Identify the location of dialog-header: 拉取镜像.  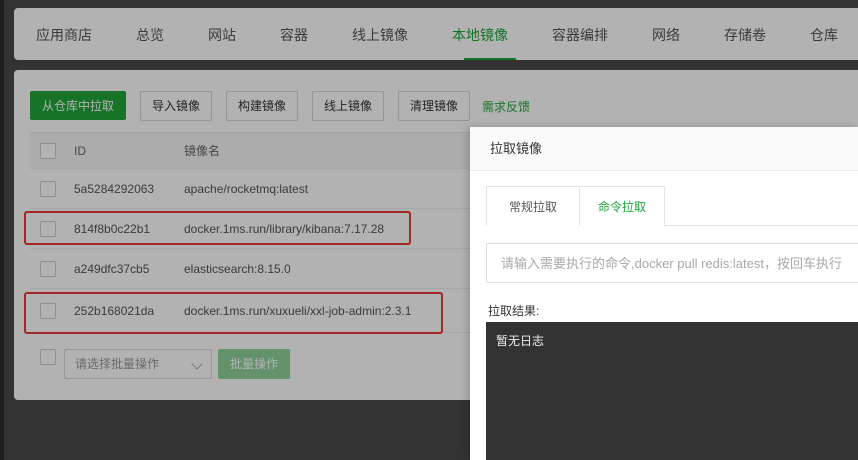
(664, 149).